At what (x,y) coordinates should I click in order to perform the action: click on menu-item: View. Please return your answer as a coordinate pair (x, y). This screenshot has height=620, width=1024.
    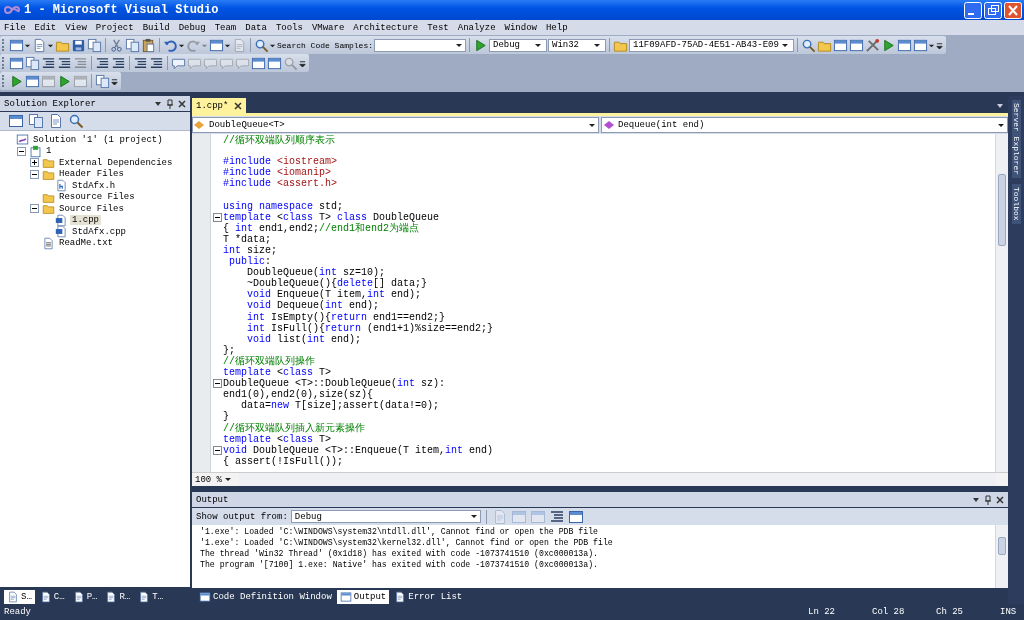
    Looking at the image, I should click on (76, 27).